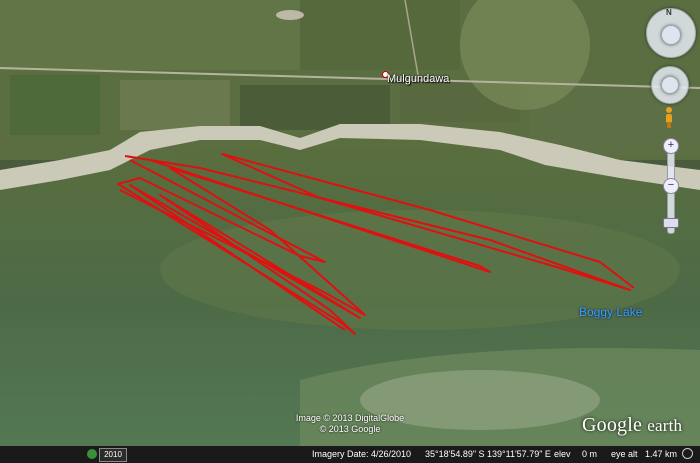  Describe the element at coordinates (671, 223) in the screenshot. I see `zoom-slider-thumb` at that location.